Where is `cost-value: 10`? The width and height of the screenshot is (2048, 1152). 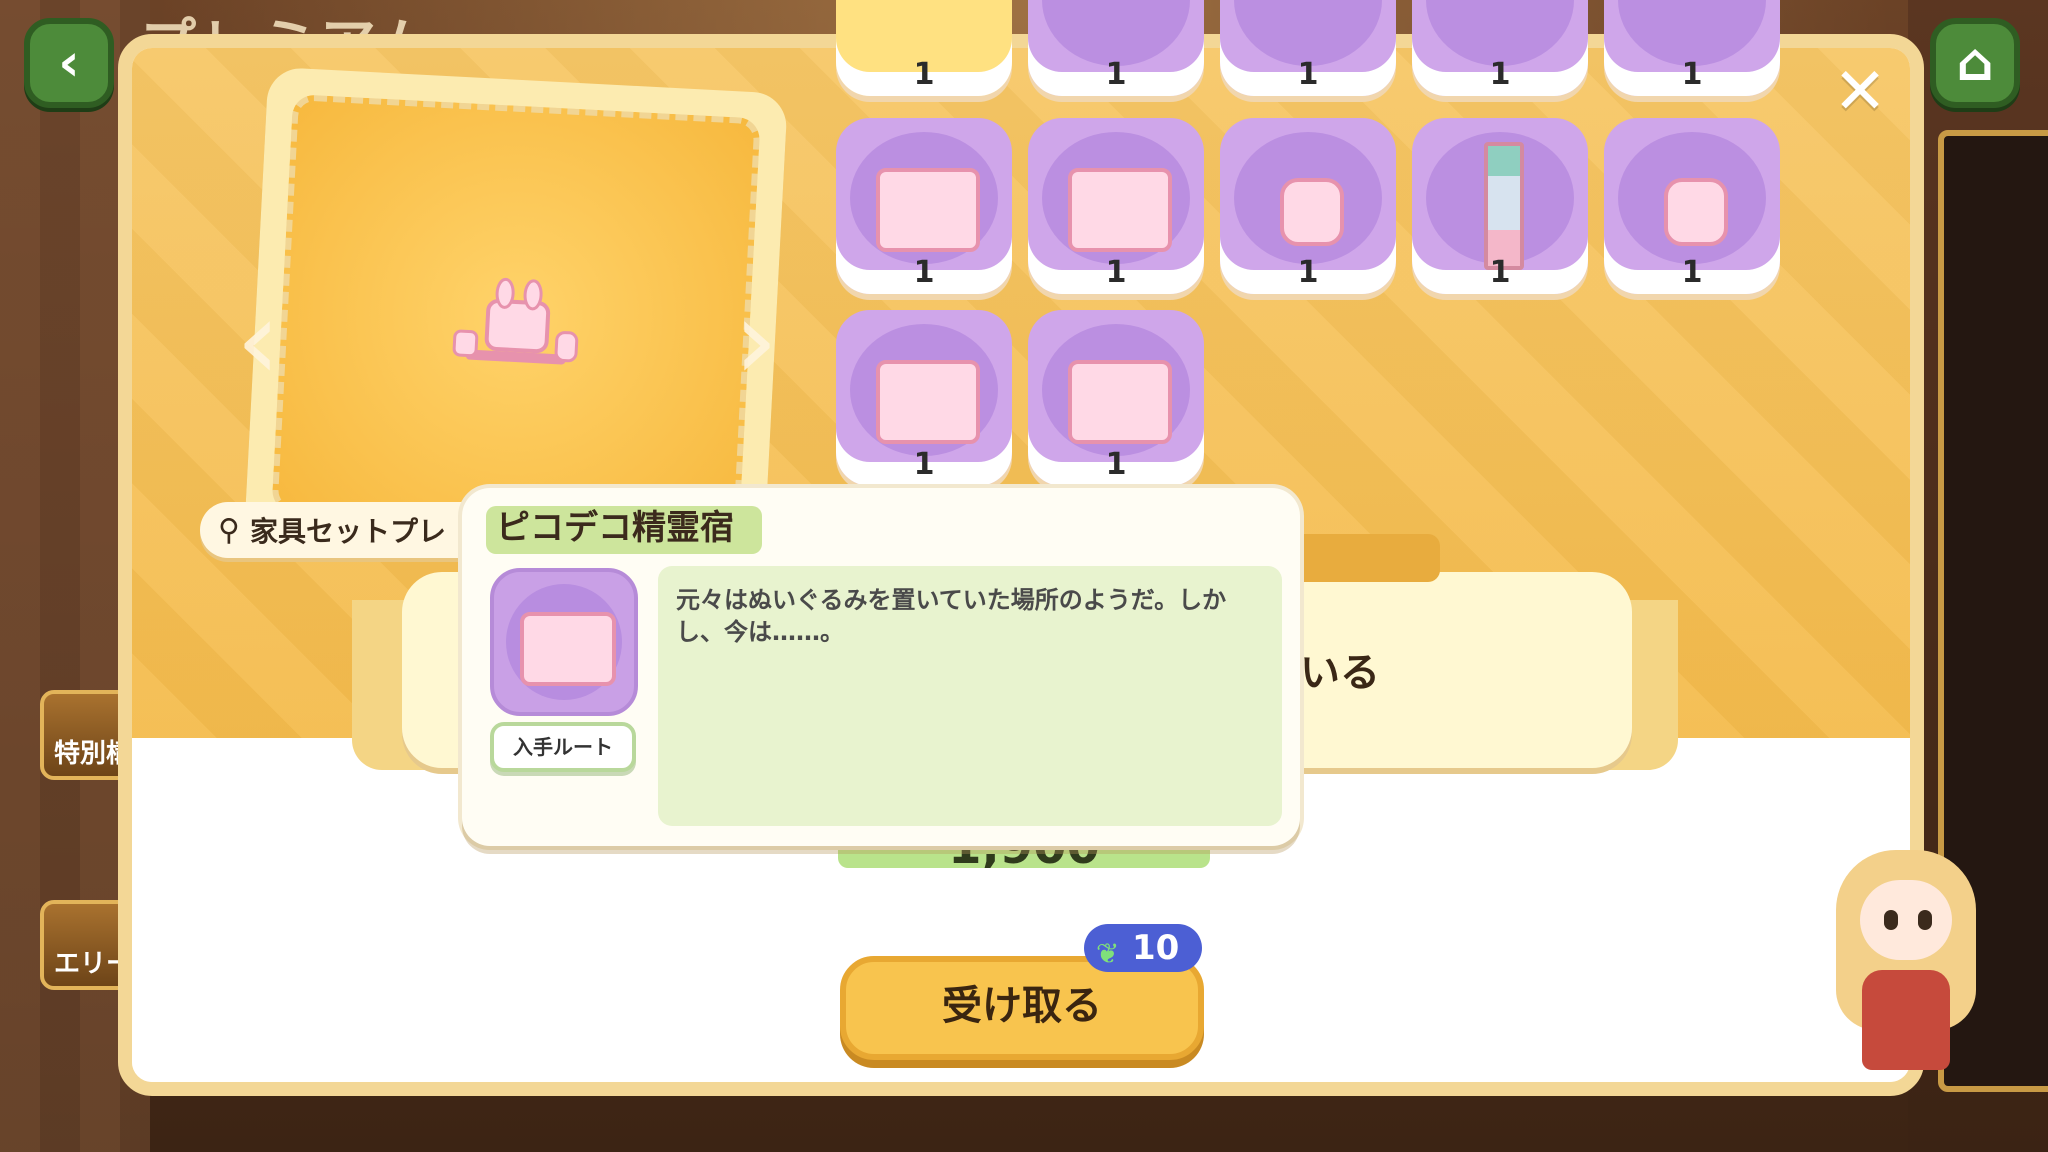
cost-value: 10 is located at coordinates (1156, 948).